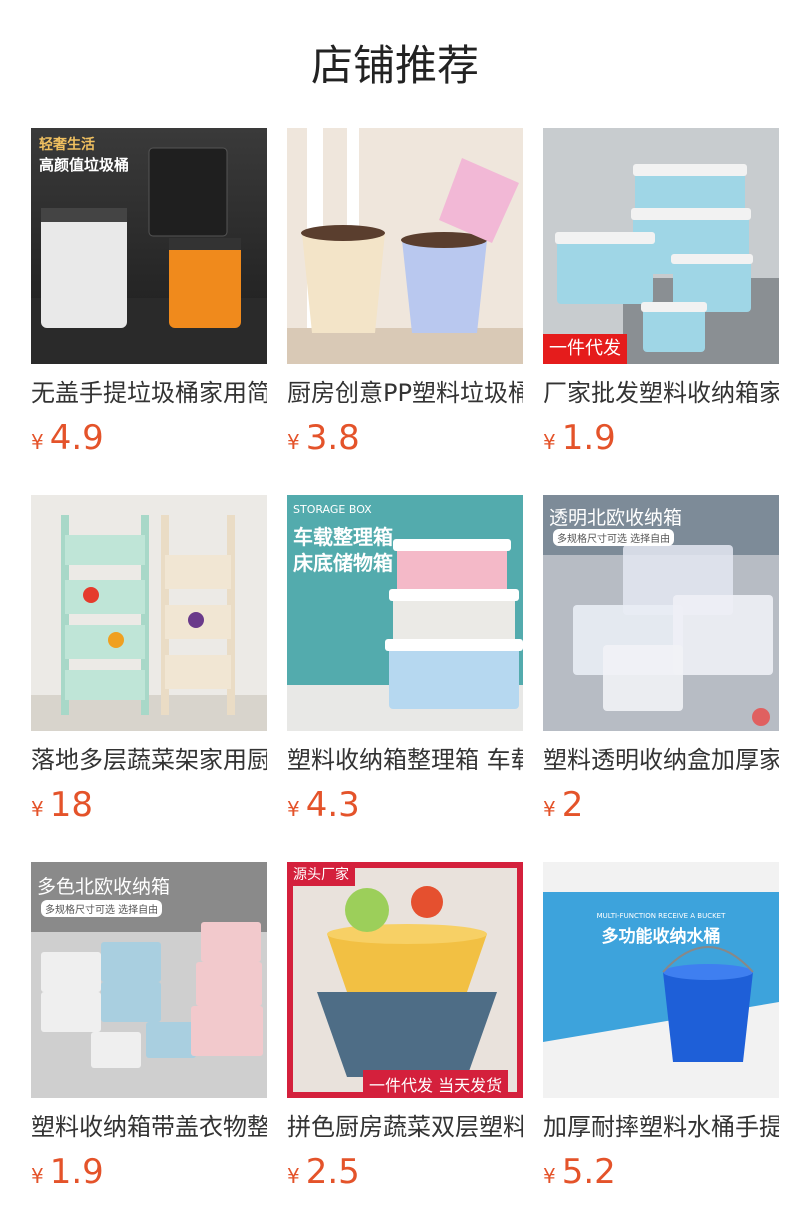  What do you see at coordinates (332, 509) in the screenshot?
I see `image-caption: STORAGE BOX` at bounding box center [332, 509].